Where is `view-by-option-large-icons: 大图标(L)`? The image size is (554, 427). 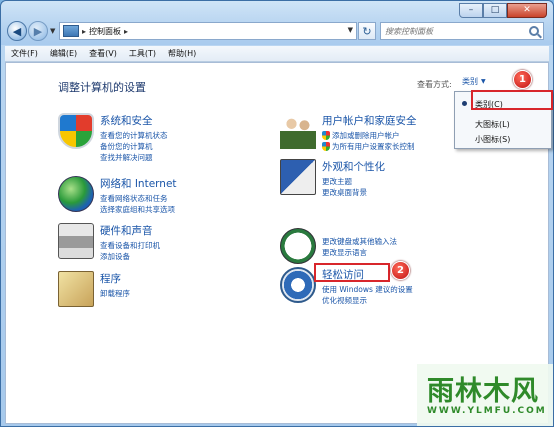 view-by-option-large-icons: 大图标(L) is located at coordinates (492, 124).